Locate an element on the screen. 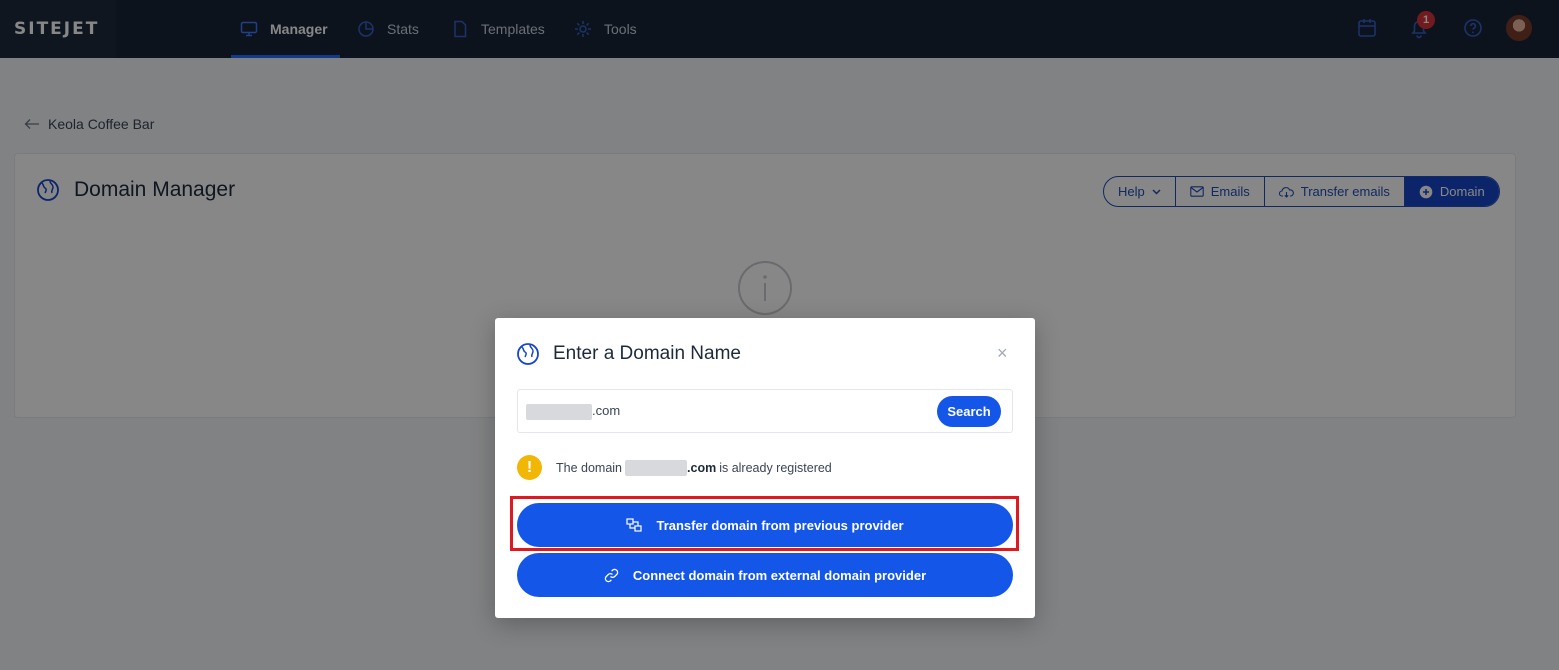 The height and width of the screenshot is (670, 1559). globe-icon is located at coordinates (528, 354).